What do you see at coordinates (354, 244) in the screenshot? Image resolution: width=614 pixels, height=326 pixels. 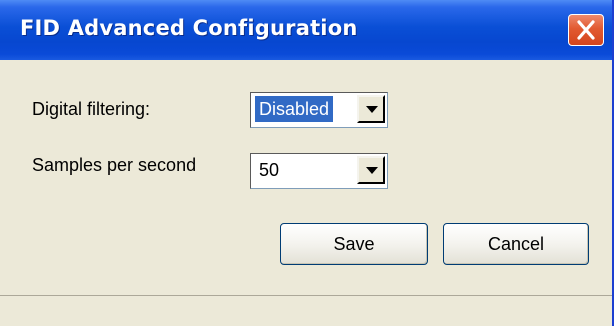 I see `save-button: Save` at bounding box center [354, 244].